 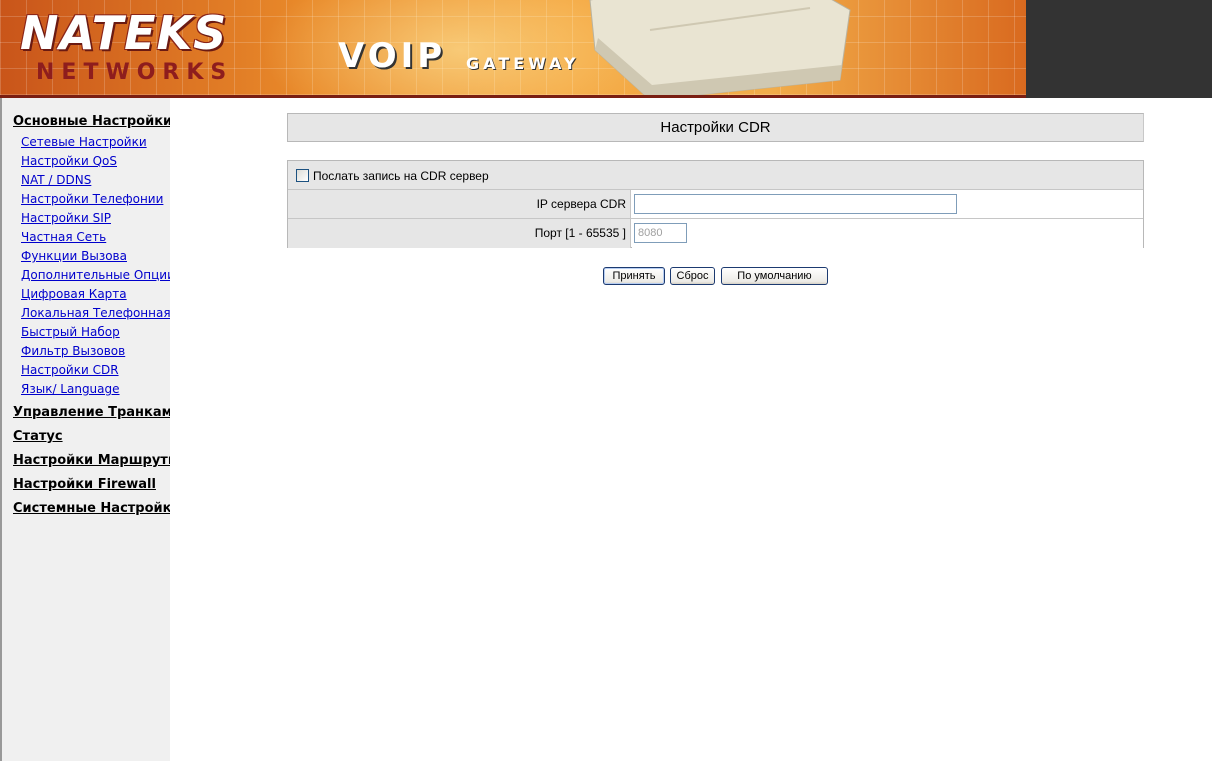 I want to click on ip-label: IP сервера CDR, so click(x=459, y=204).